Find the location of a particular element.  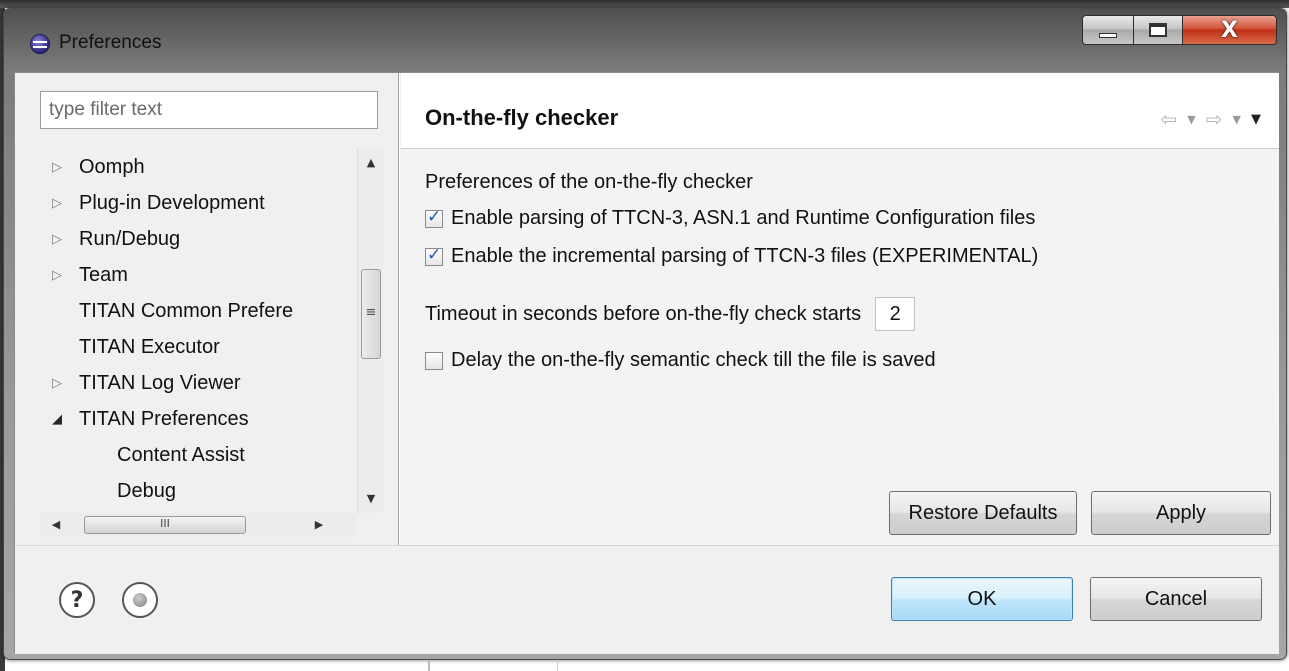

section-label: Preferences of the on-the-fly checker is located at coordinates (589, 182).